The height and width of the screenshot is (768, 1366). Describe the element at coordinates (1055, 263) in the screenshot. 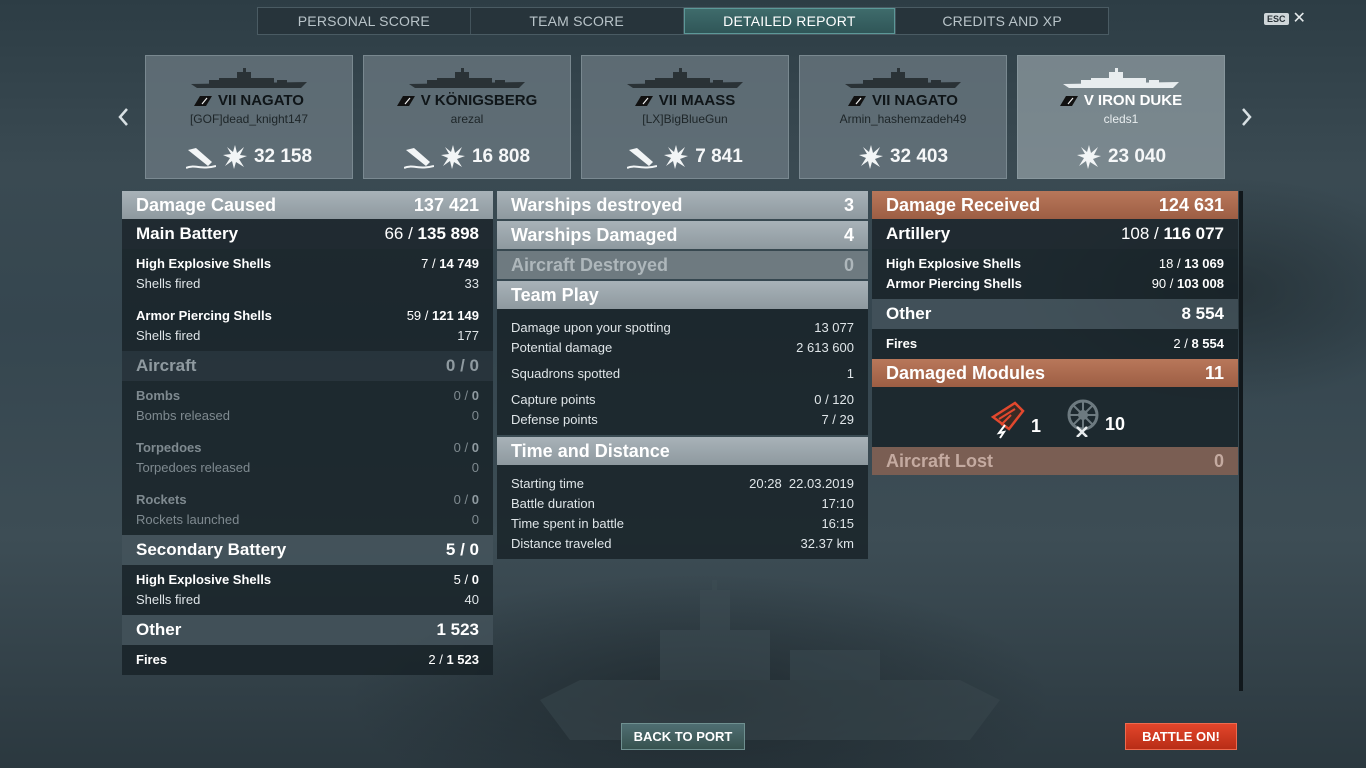

I see `received-he-row: High Explosive Shells 18 / 13 069` at that location.